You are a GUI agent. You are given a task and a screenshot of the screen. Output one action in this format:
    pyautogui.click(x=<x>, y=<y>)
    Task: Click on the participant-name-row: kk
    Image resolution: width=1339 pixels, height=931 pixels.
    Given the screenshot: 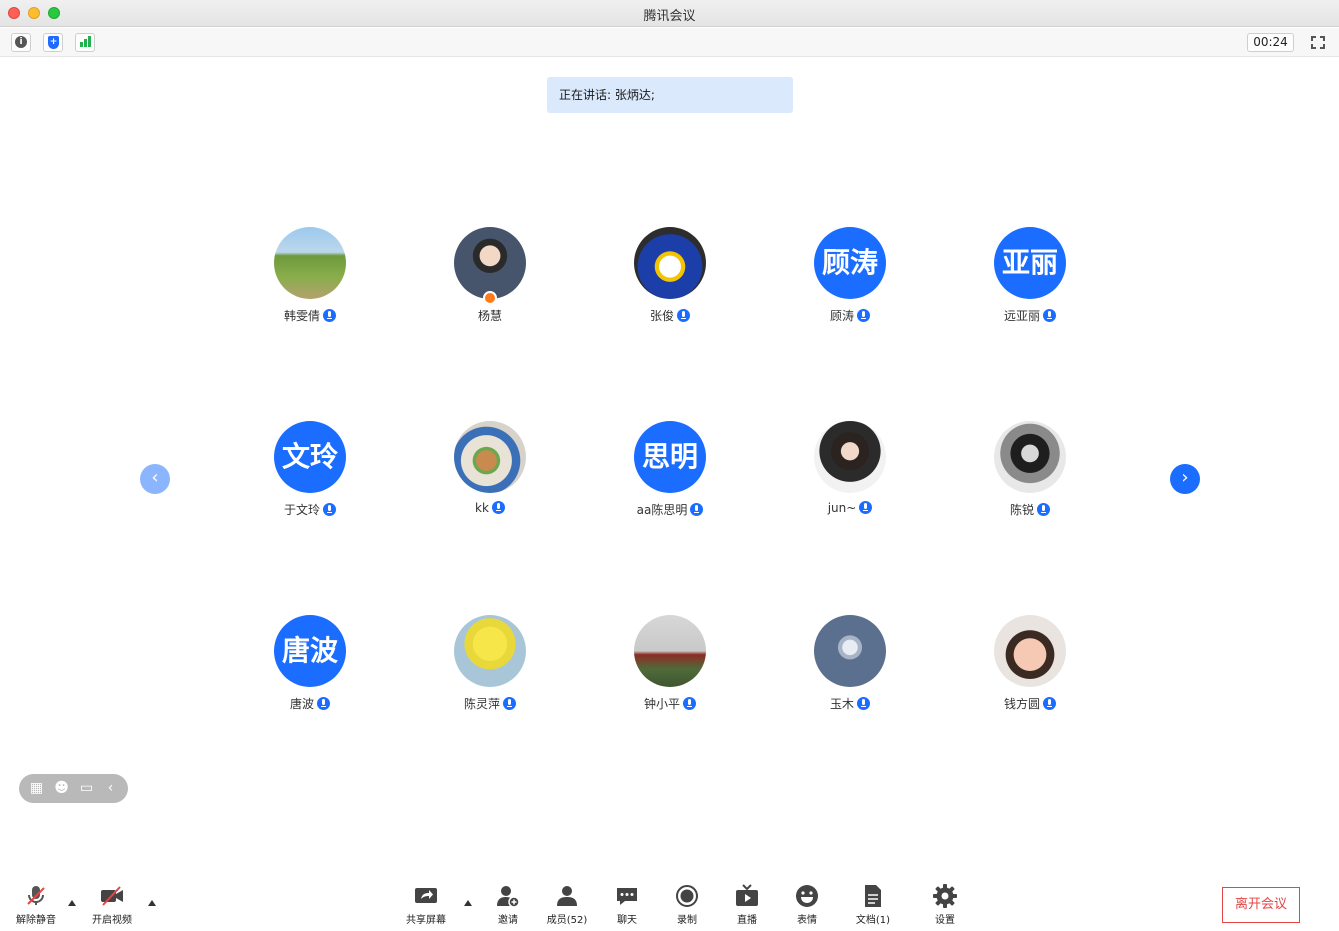 What is the action you would take?
    pyautogui.click(x=490, y=508)
    